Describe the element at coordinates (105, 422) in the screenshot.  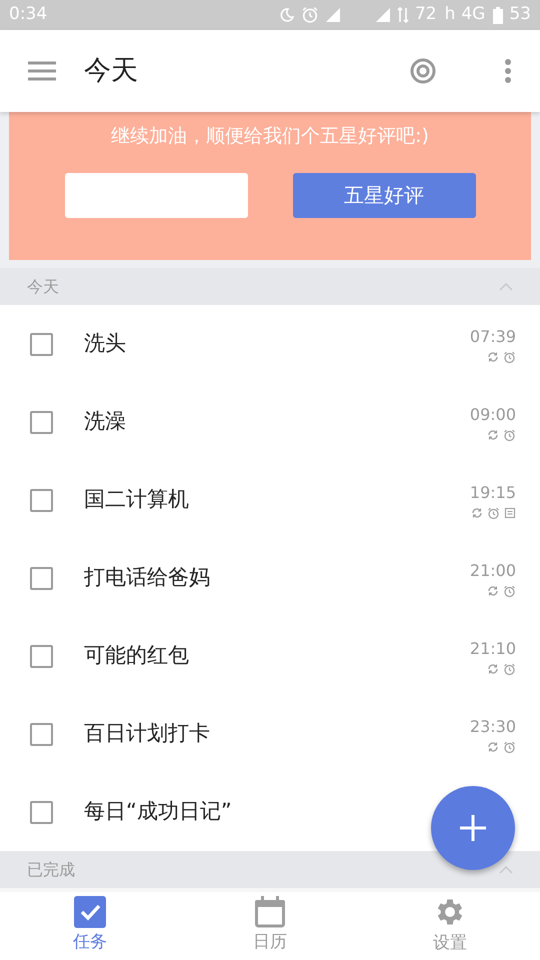
I see `task-title: 洗澡` at that location.